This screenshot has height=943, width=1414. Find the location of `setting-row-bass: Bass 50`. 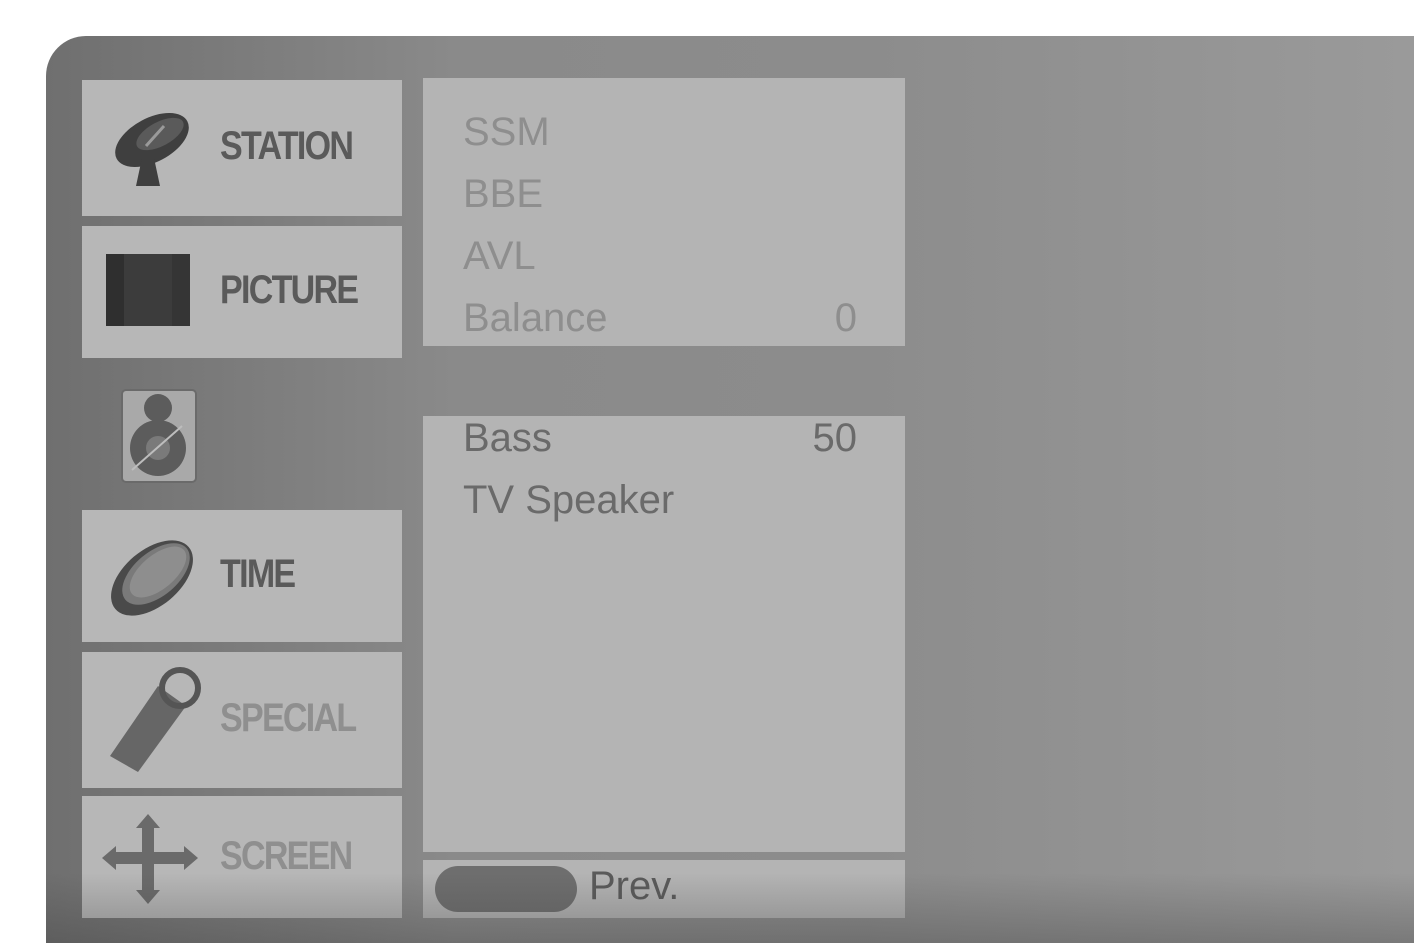

setting-row-bass: Bass 50 is located at coordinates (660, 438).